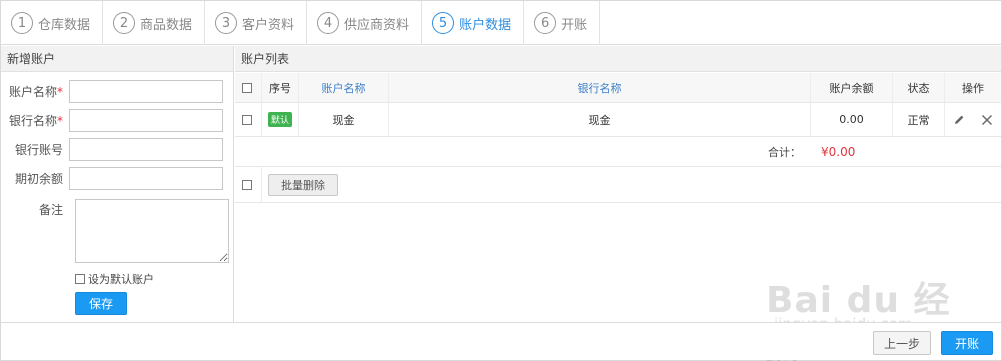 The width and height of the screenshot is (1002, 361). What do you see at coordinates (121, 279) in the screenshot?
I see `checkbox-label: 设为默认账户` at bounding box center [121, 279].